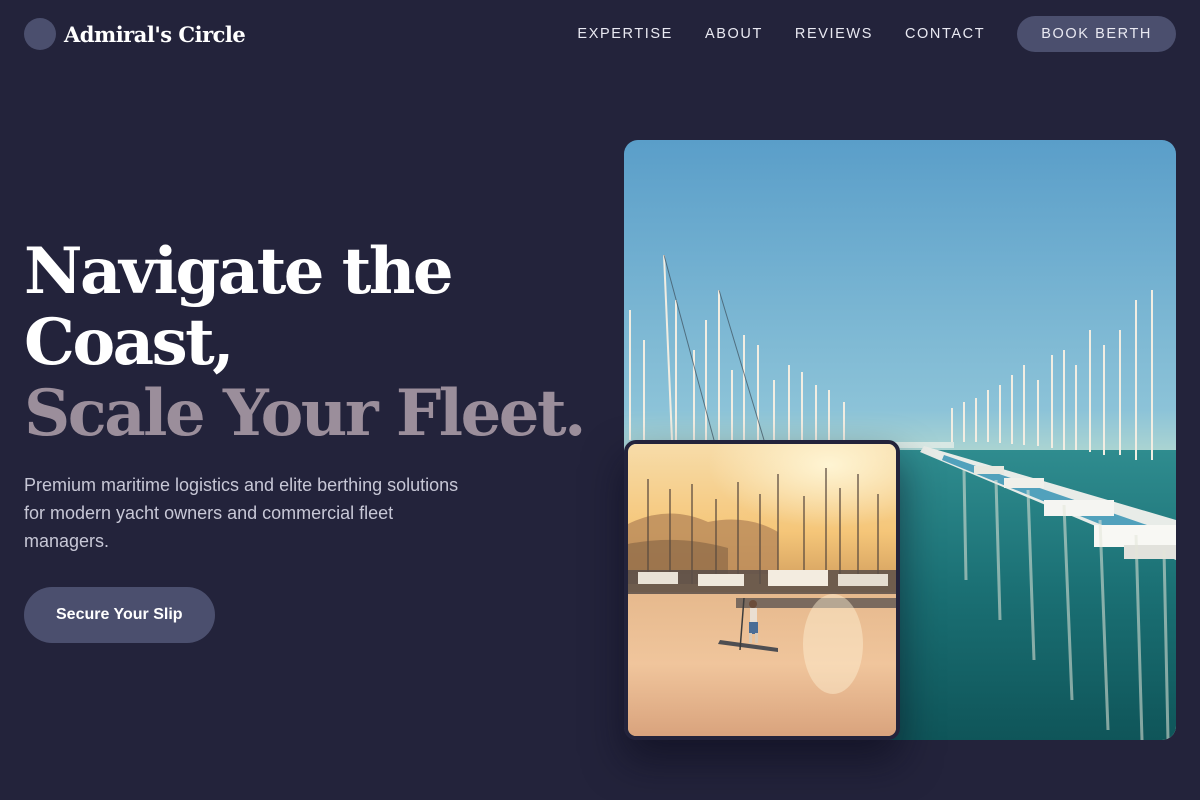 The width and height of the screenshot is (1200, 800). What do you see at coordinates (625, 34) in the screenshot?
I see `nav-link-expertise: EXPERTISE` at bounding box center [625, 34].